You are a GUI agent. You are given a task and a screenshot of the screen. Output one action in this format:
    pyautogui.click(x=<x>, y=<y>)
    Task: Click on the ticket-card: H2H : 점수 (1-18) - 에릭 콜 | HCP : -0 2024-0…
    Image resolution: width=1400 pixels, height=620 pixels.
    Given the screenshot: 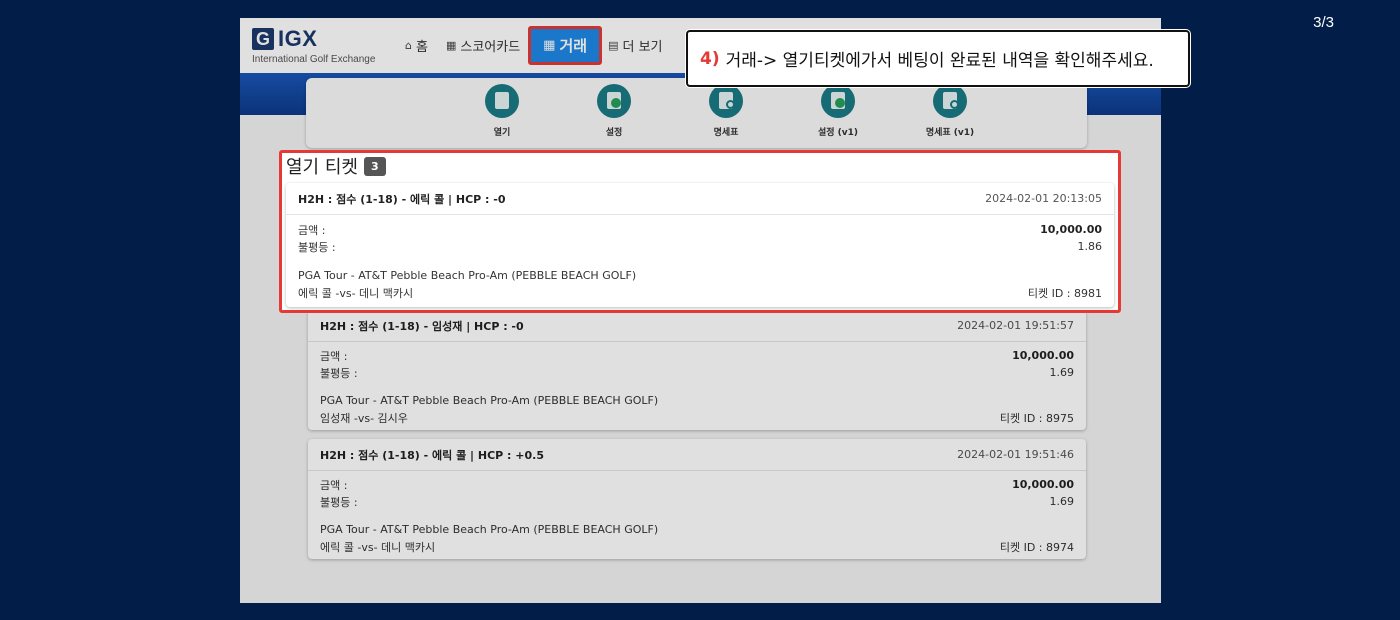 What is the action you would take?
    pyautogui.click(x=700, y=245)
    